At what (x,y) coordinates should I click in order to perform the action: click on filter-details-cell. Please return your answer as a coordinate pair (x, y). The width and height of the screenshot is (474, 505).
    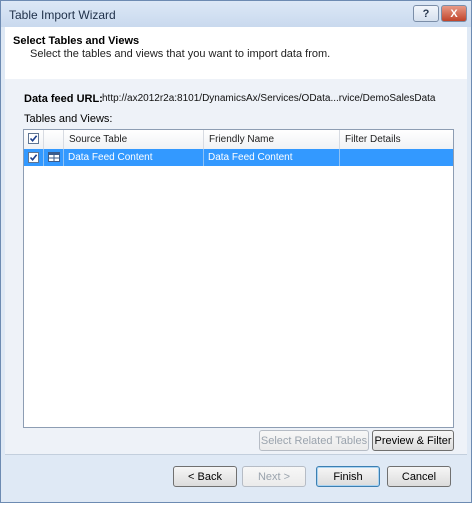
    Looking at the image, I should click on (396, 157).